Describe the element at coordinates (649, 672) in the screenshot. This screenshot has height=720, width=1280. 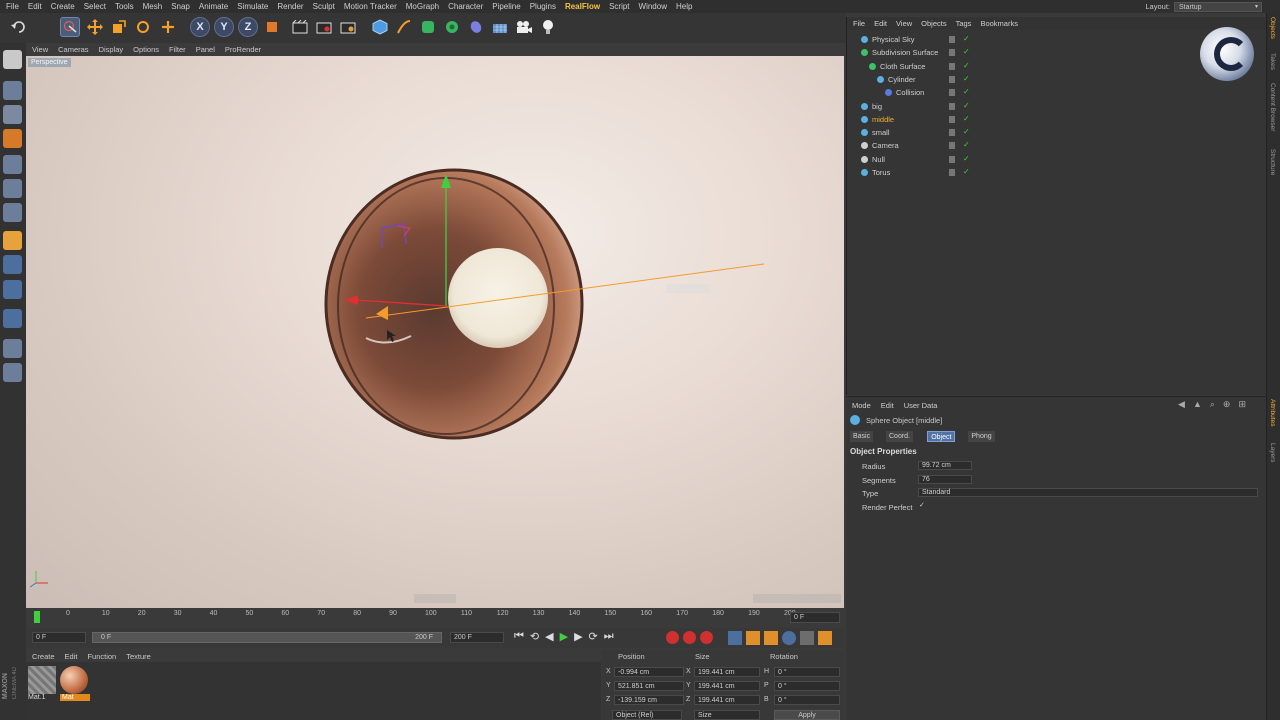
I see `position-x-field: -0.994 cm` at that location.